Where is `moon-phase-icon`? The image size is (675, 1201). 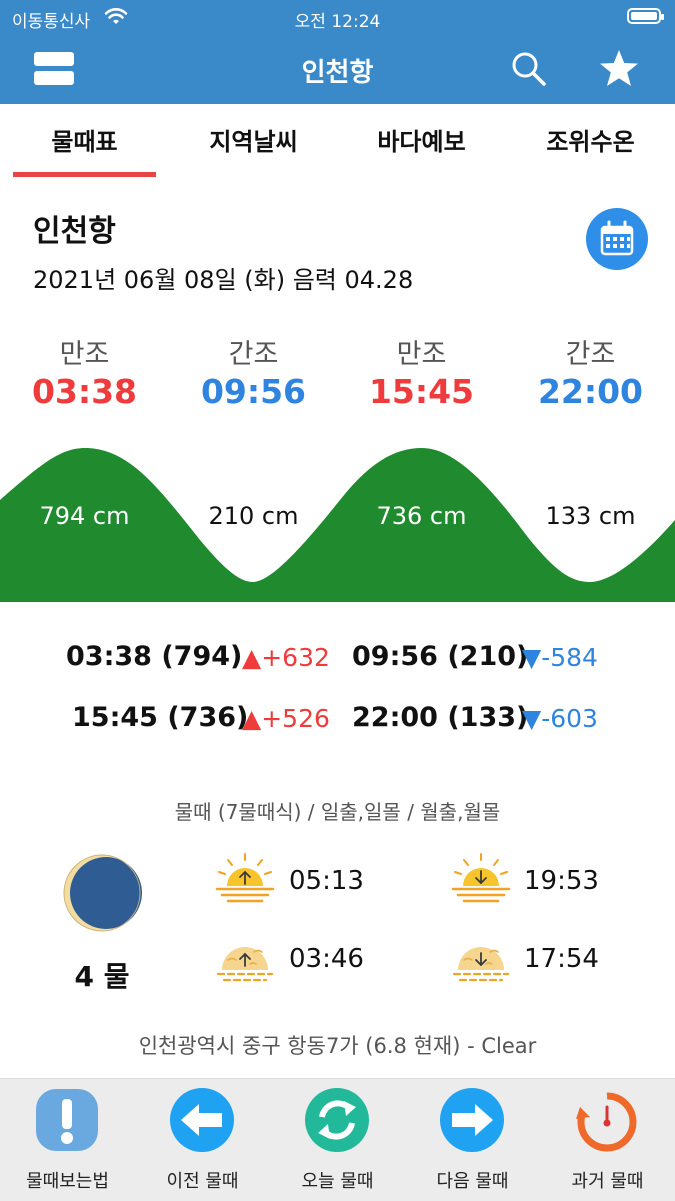 moon-phase-icon is located at coordinates (102, 893).